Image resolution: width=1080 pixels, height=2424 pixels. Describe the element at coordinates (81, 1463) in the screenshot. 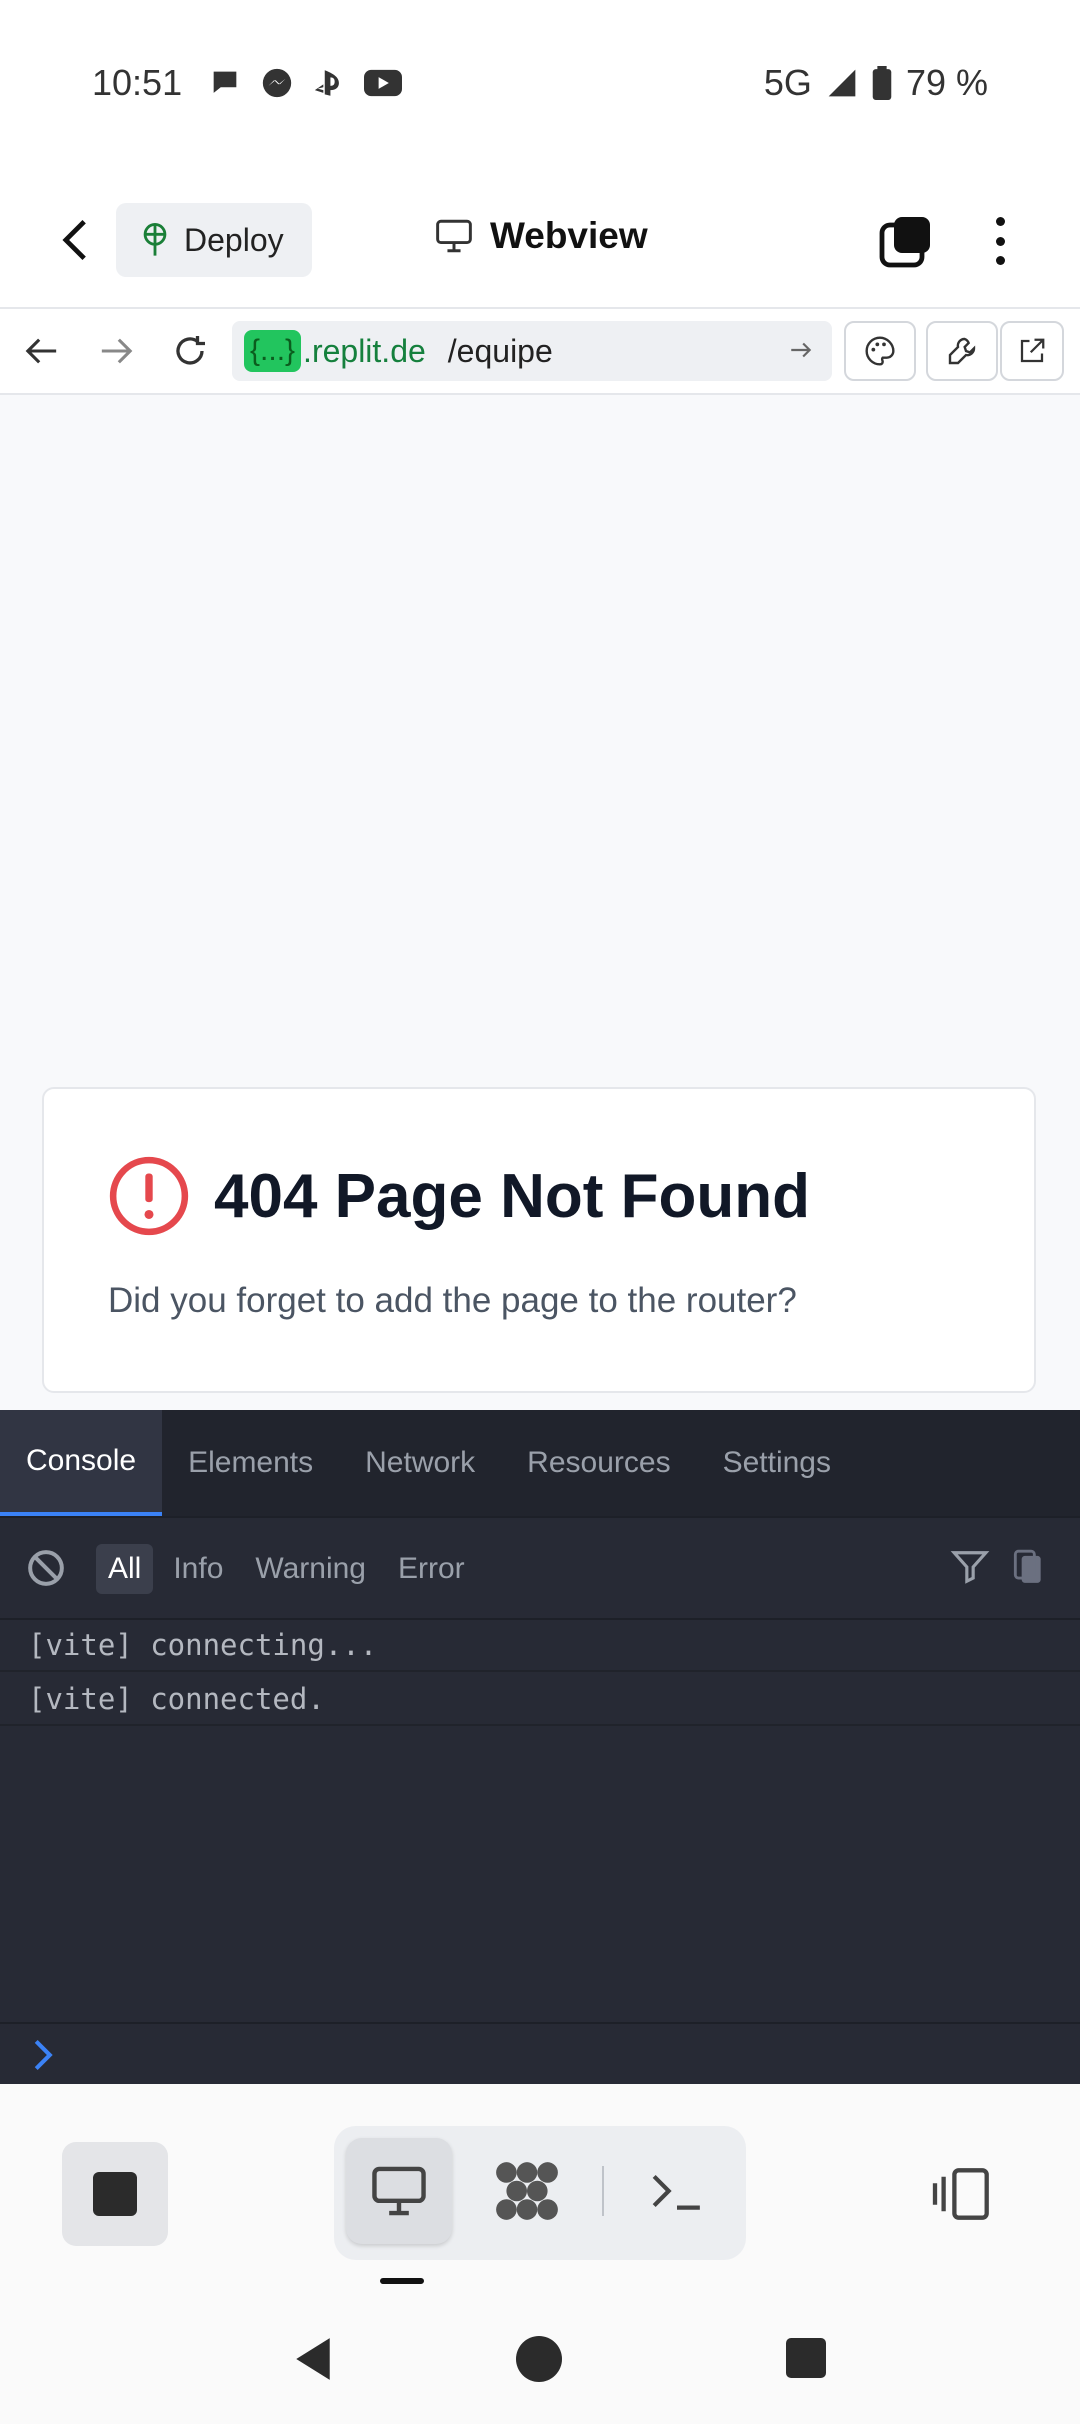

I see `tab-console: Console` at that location.